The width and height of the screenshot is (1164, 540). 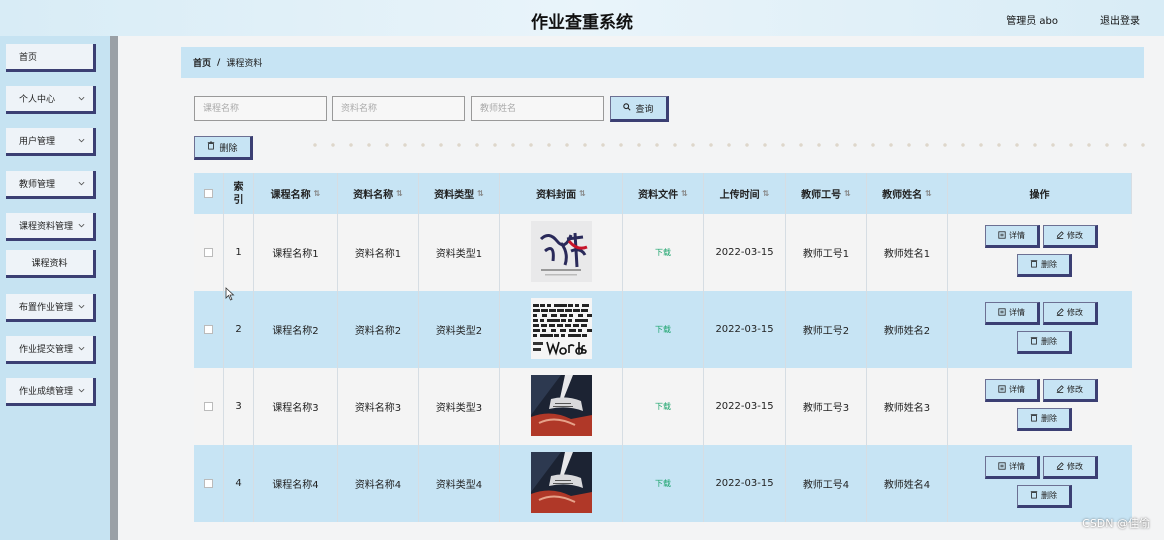 I want to click on sidebar-item-0: 首页, so click(x=51, y=58).